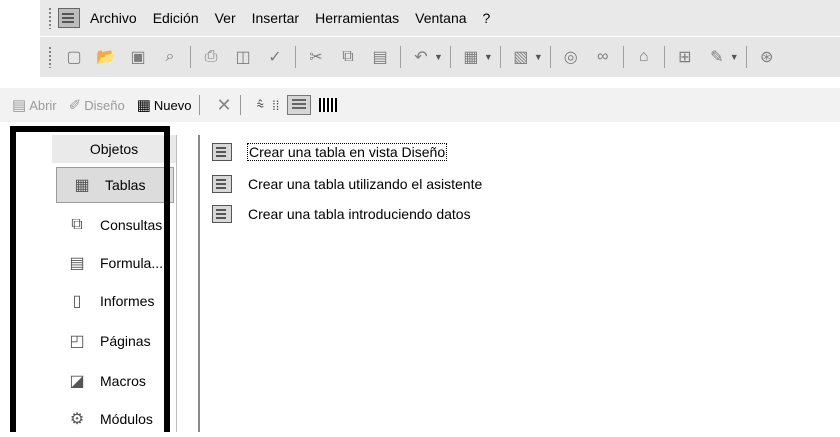 The image size is (840, 437). What do you see at coordinates (170, 57) in the screenshot?
I see `search-icon: ⌕` at bounding box center [170, 57].